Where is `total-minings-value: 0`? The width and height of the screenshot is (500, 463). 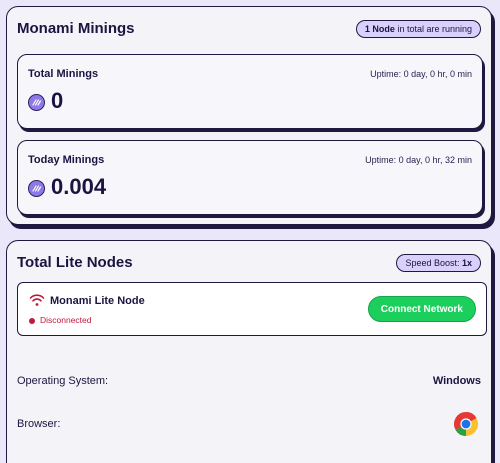 total-minings-value: 0 is located at coordinates (57, 100).